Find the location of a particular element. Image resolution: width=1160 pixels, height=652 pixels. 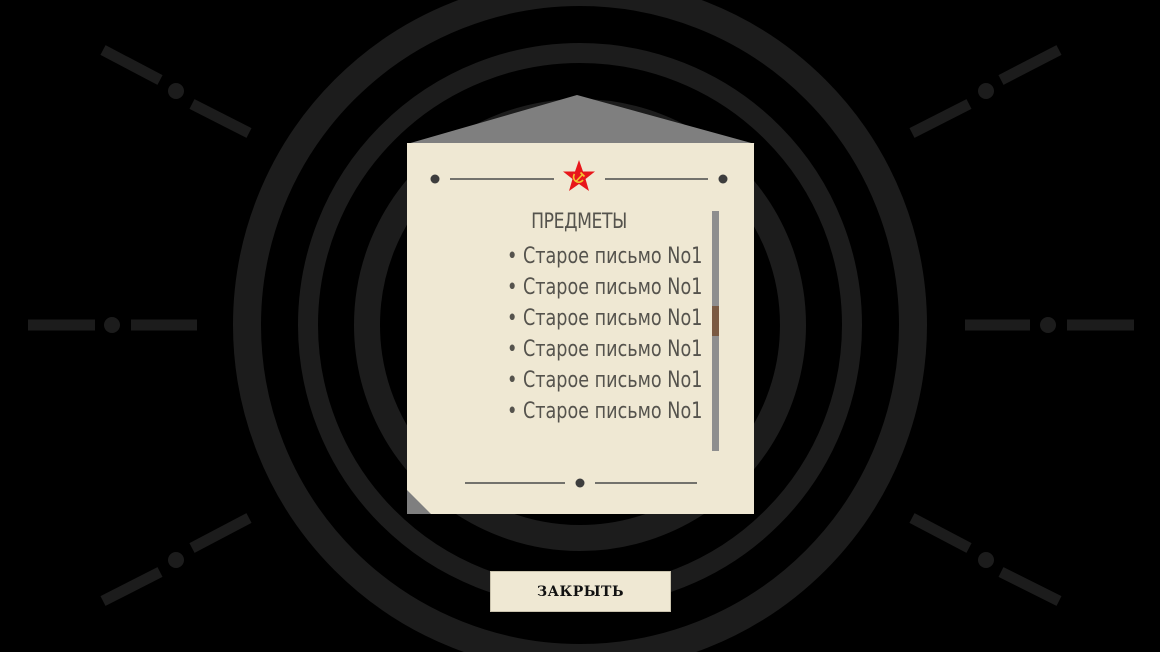

bottom-left-crosshair-dot is located at coordinates (176, 560).